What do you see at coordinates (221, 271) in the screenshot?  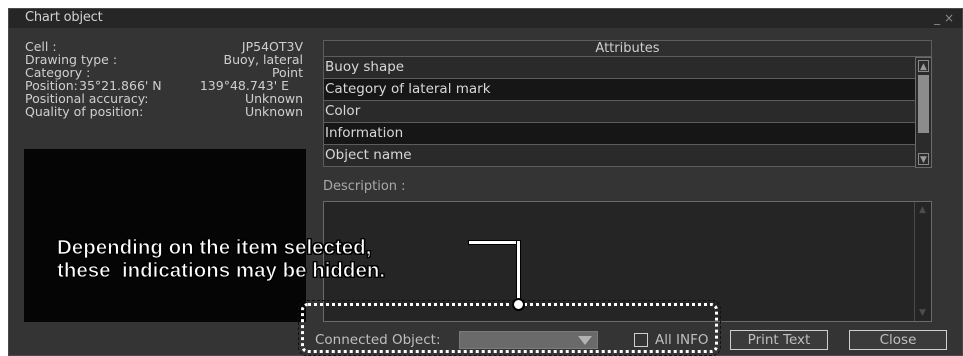 I see `callout-line-2: these indications may be hidden.` at bounding box center [221, 271].